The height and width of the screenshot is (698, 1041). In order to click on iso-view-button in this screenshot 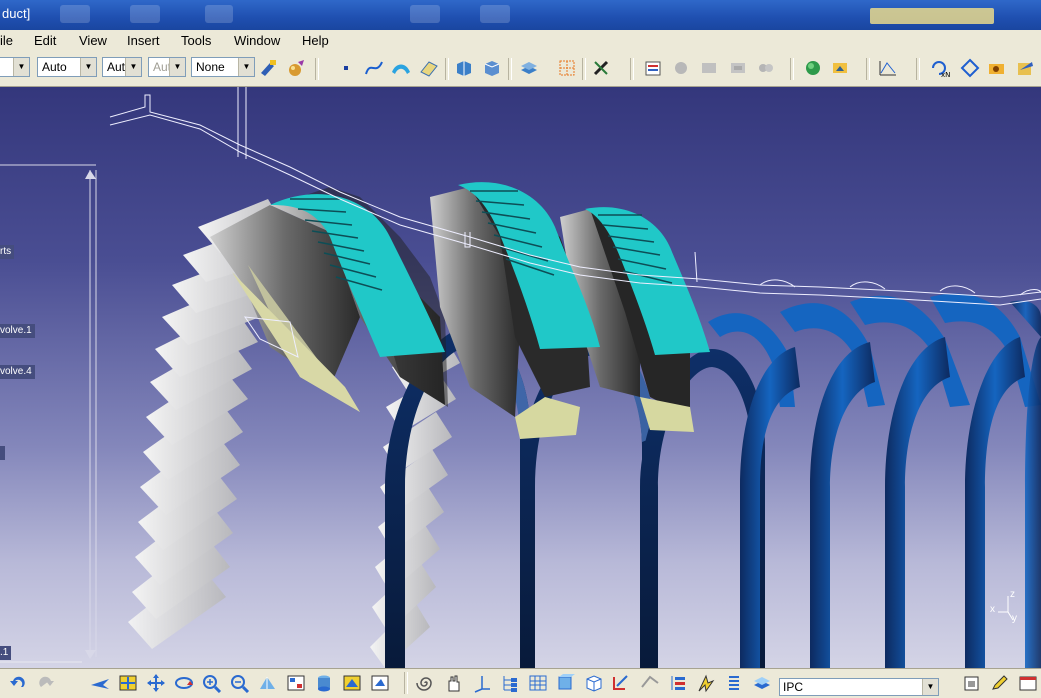, I will do `click(324, 683)`.